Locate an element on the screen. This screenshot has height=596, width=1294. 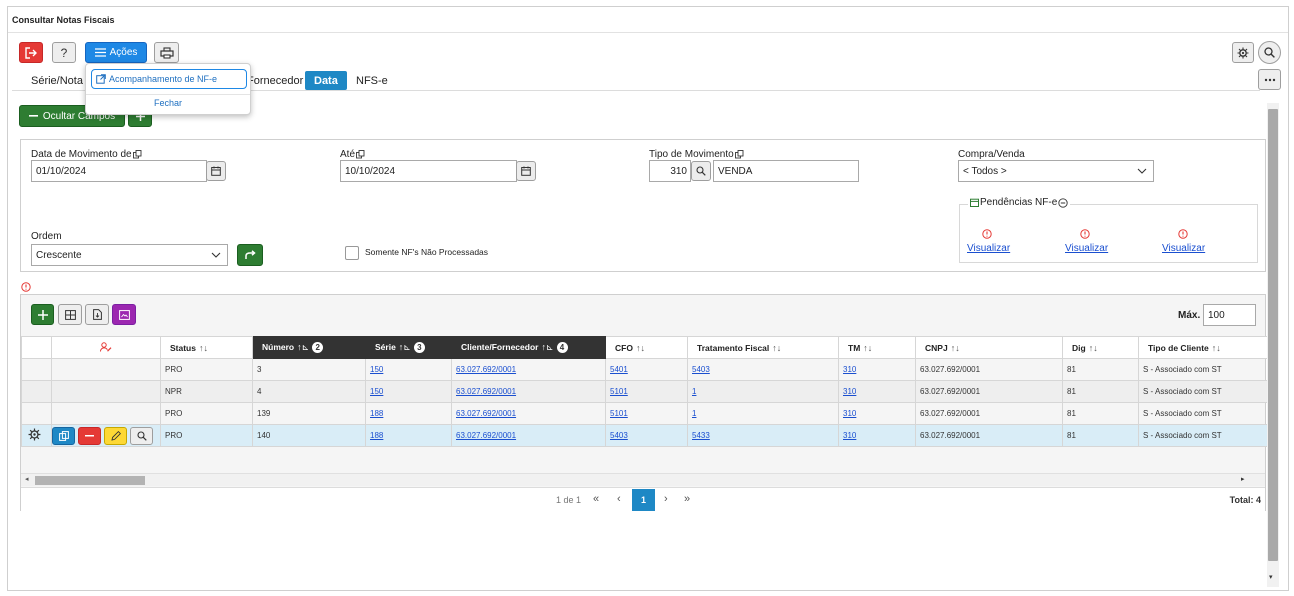
data-de-input: 01/10/2024 is located at coordinates (119, 171).